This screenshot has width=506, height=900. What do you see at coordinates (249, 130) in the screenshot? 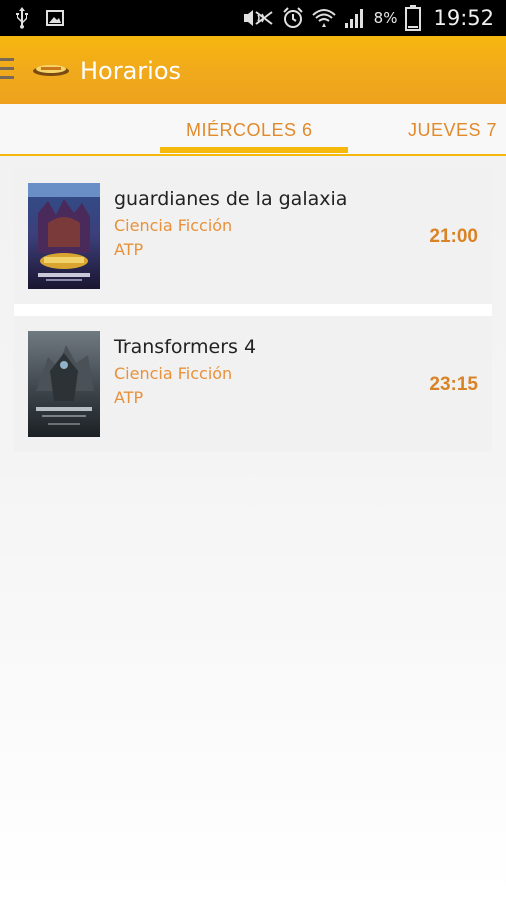
I see `tab-miercoles: MIÉRCOLES 6` at bounding box center [249, 130].